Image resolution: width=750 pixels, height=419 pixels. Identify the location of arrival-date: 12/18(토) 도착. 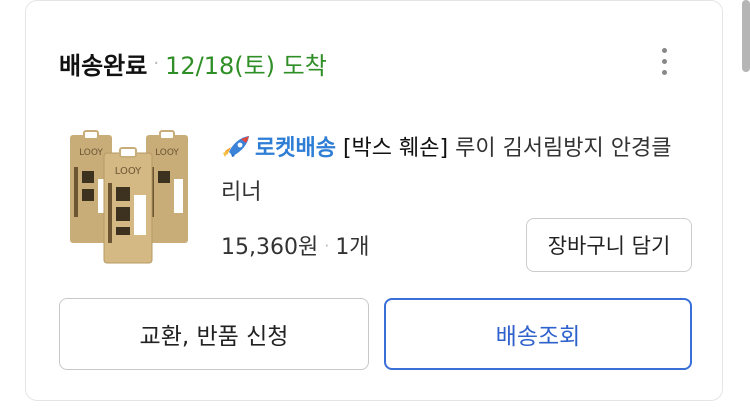
(246, 65).